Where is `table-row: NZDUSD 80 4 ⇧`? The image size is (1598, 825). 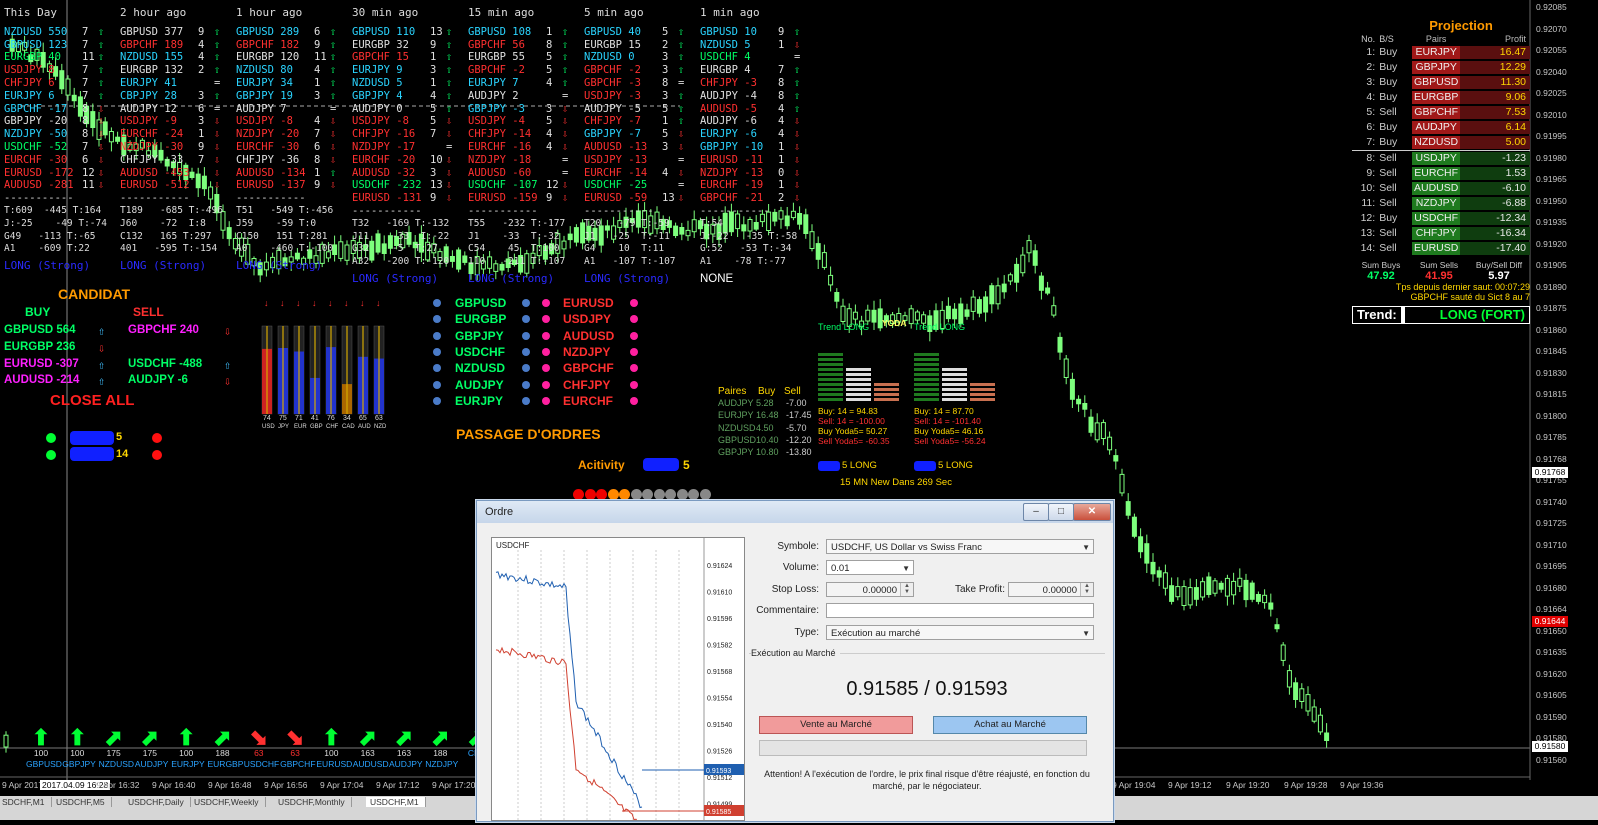
table-row: NZDUSD 80 4 ⇧ is located at coordinates (291, 70).